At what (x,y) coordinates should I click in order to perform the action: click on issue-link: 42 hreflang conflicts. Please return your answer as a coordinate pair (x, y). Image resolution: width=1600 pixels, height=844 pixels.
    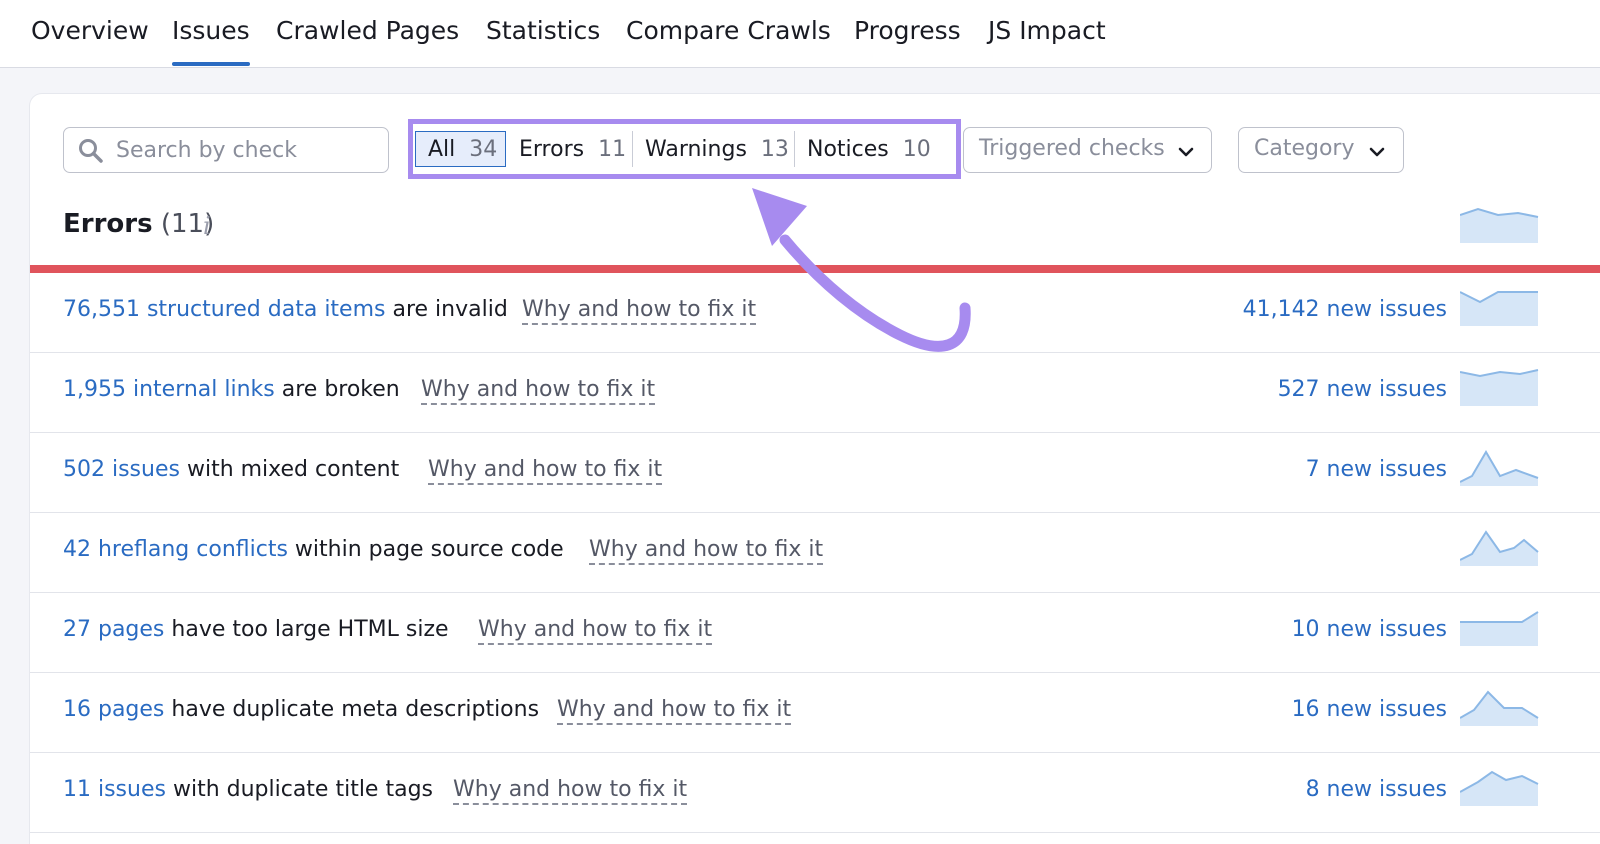
    Looking at the image, I should click on (175, 549).